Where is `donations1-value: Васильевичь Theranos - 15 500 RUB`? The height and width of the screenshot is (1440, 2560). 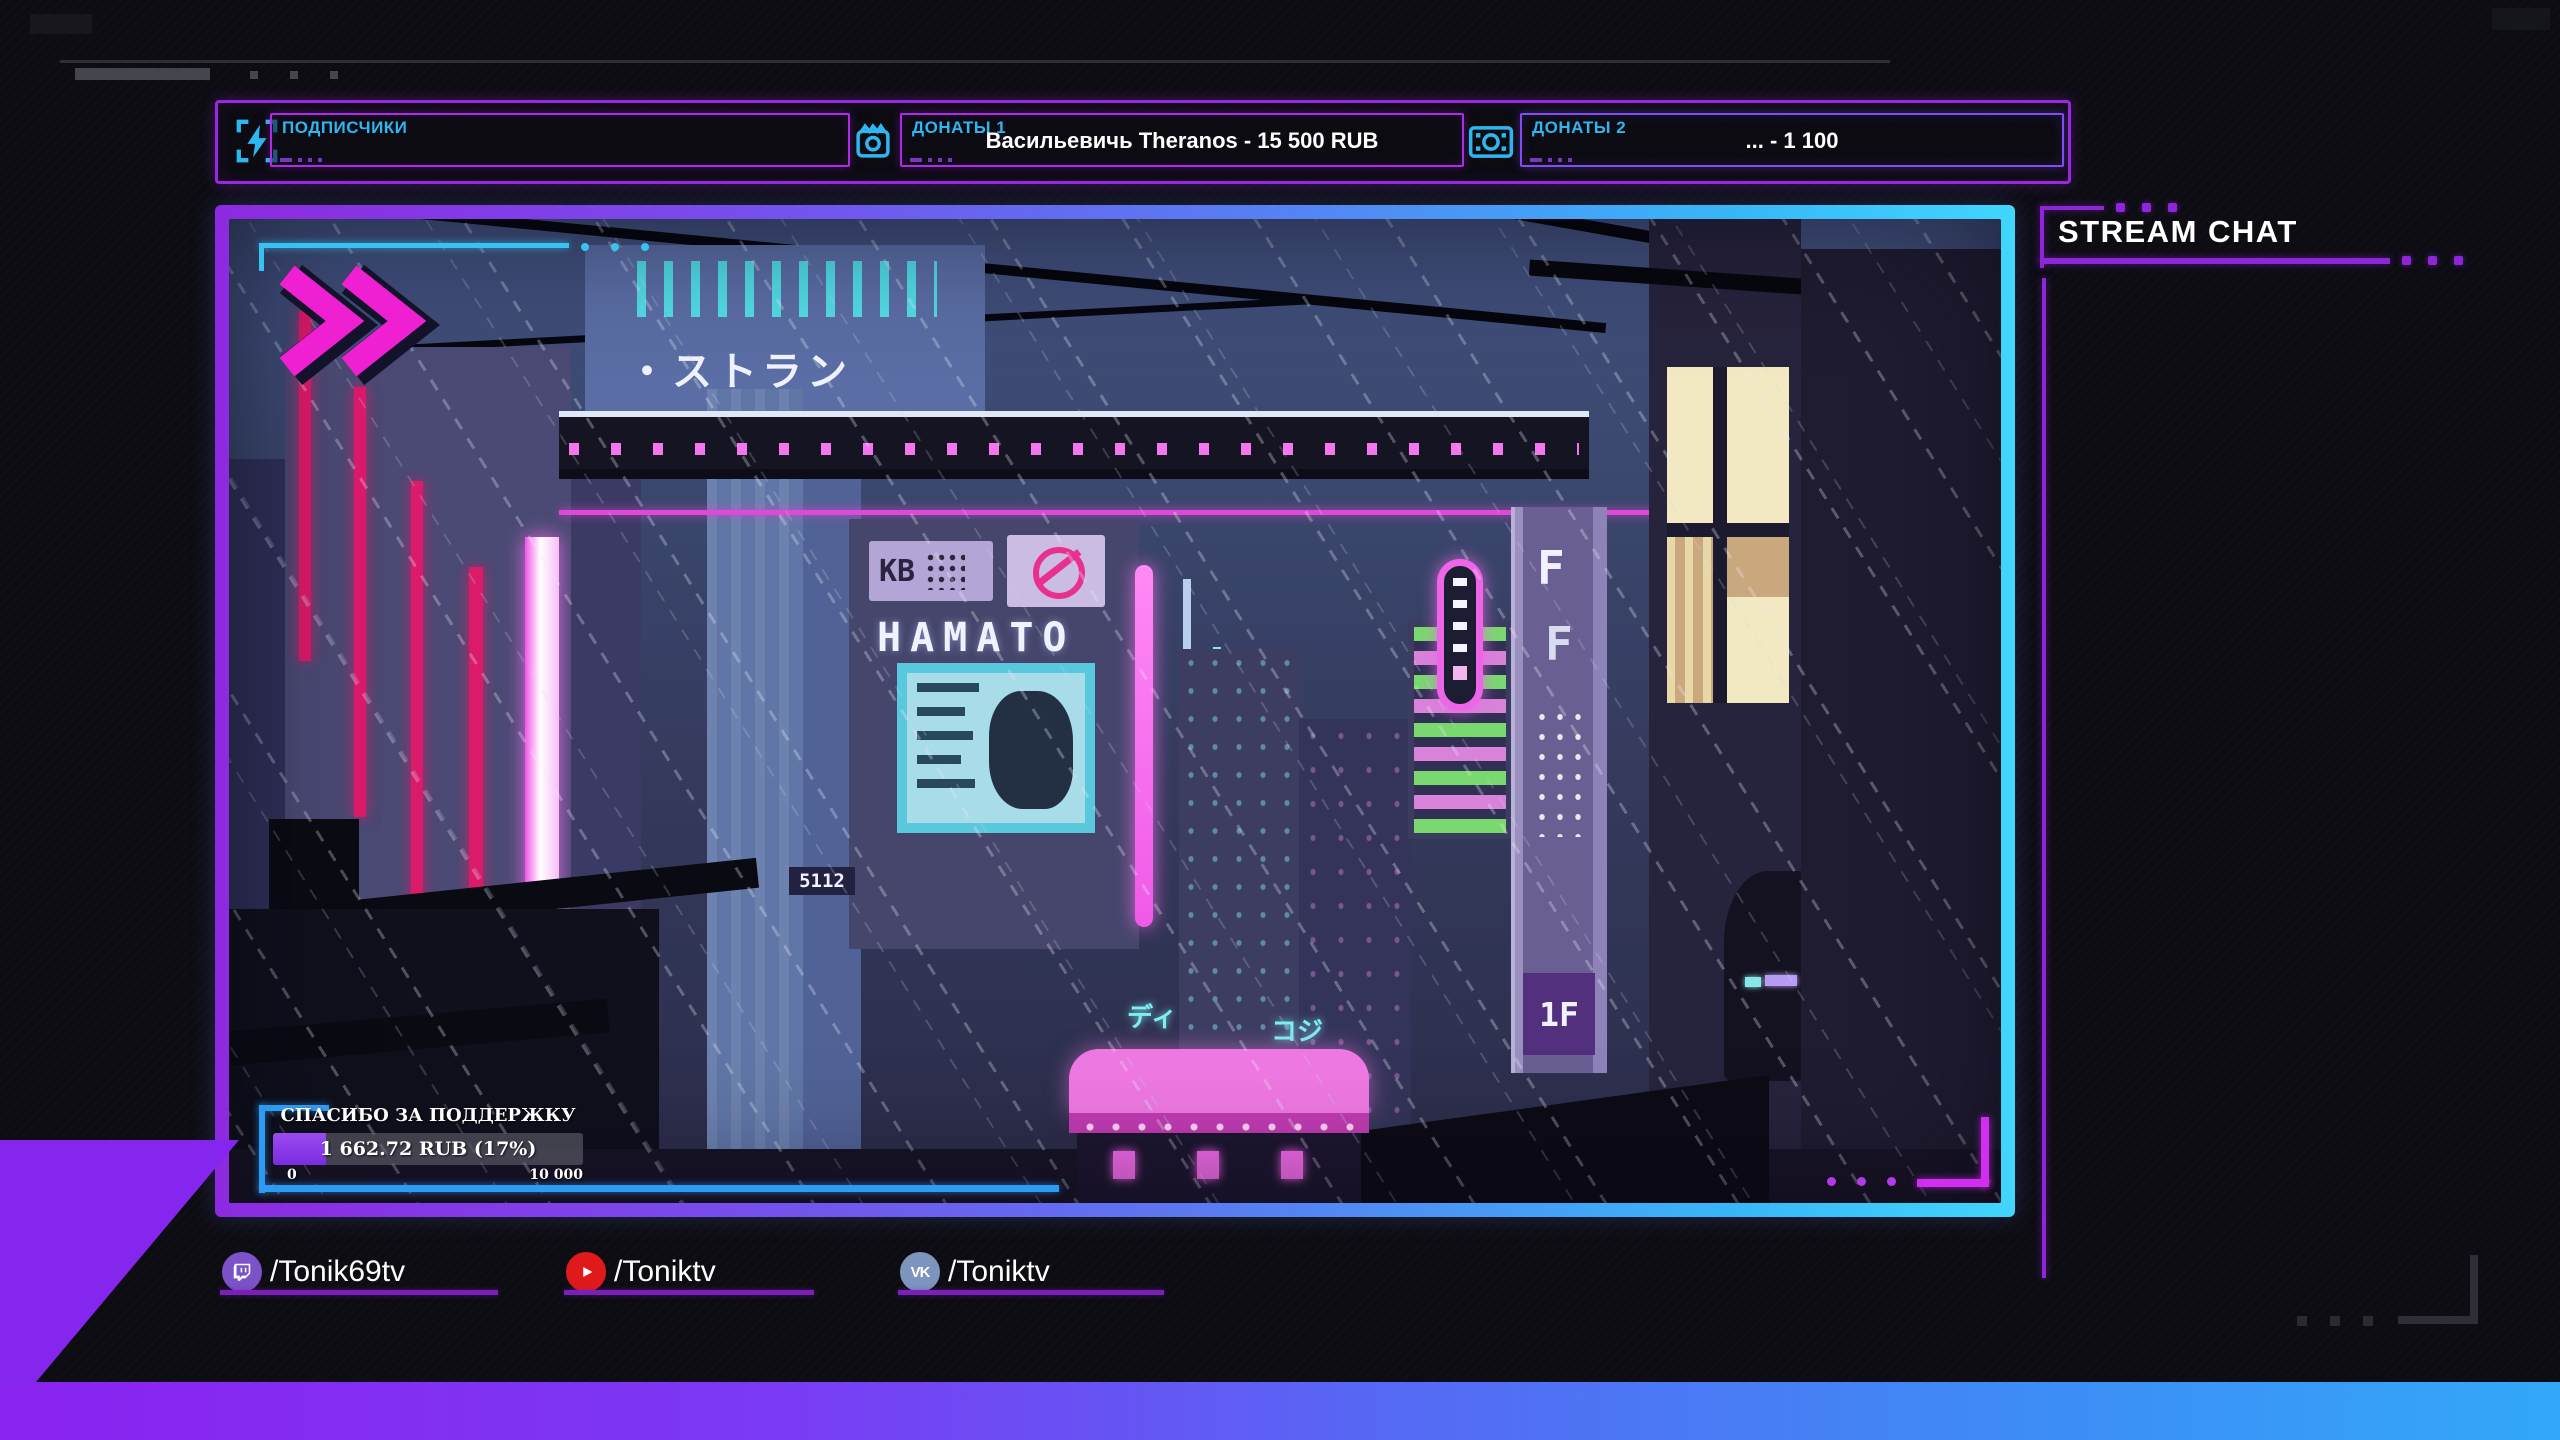
donations1-value: Васильевичь Theranos - 15 500 RUB is located at coordinates (1182, 140).